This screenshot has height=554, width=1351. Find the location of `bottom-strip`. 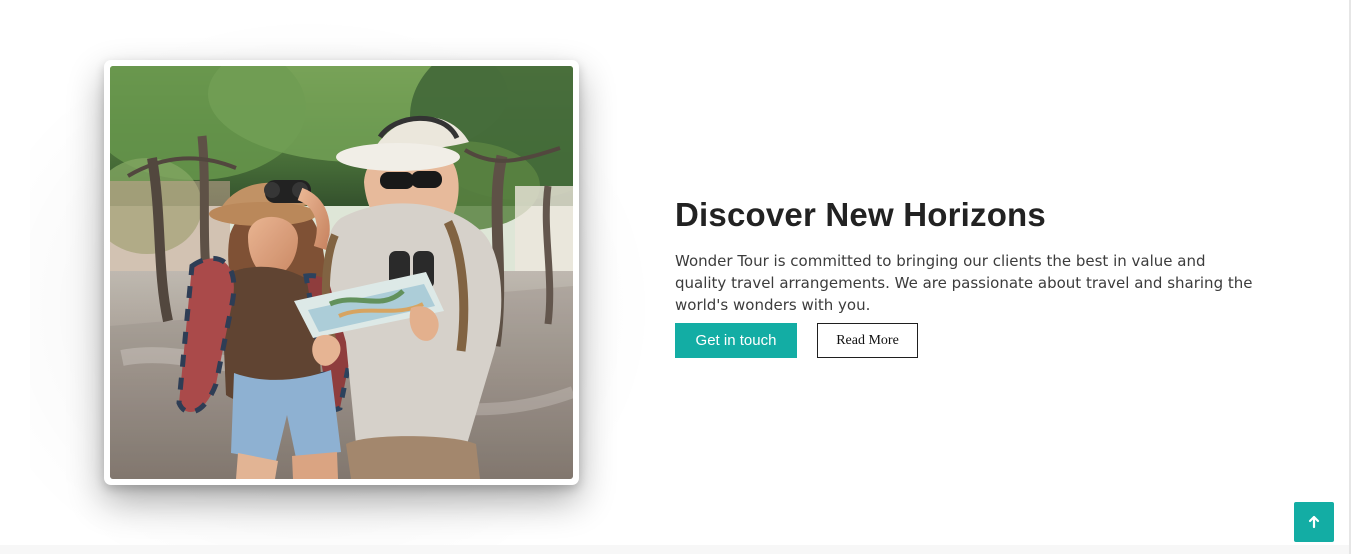

bottom-strip is located at coordinates (674, 549).